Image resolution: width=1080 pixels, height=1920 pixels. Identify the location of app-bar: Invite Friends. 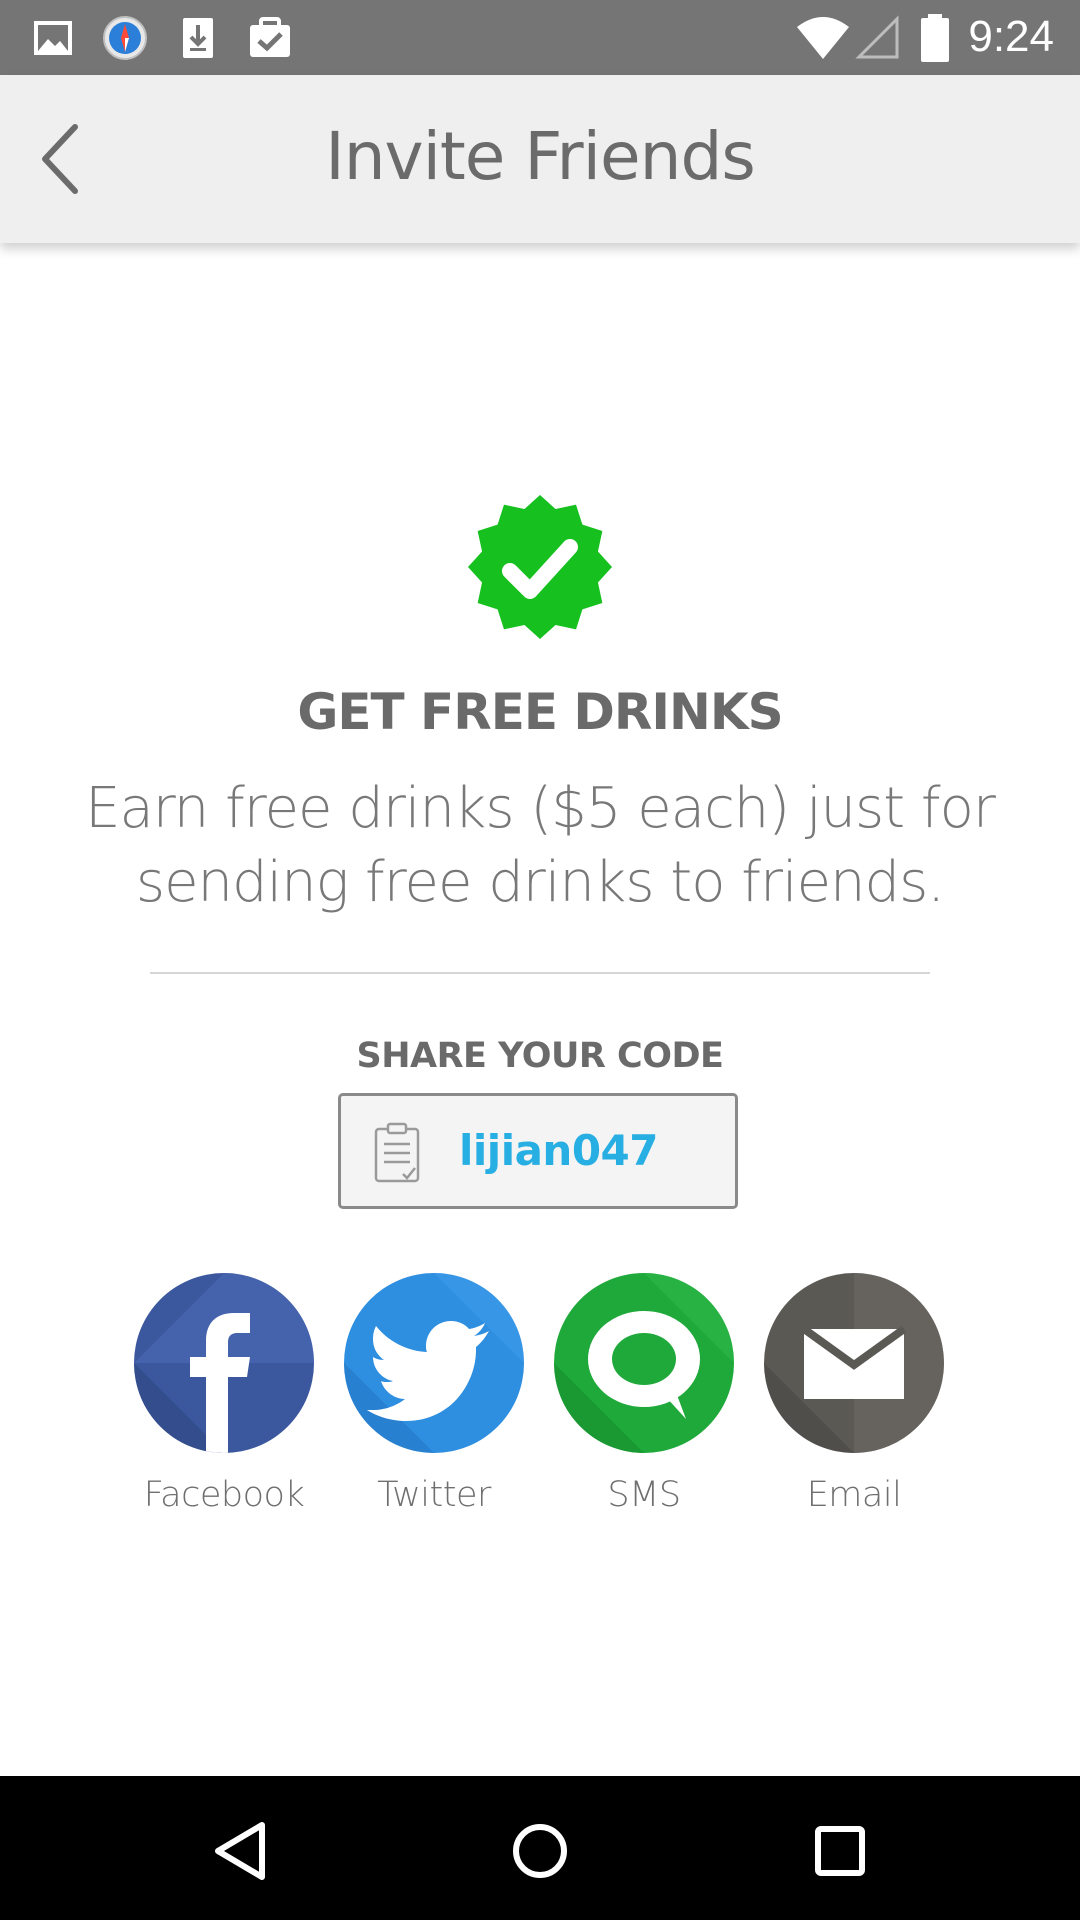
(540, 159).